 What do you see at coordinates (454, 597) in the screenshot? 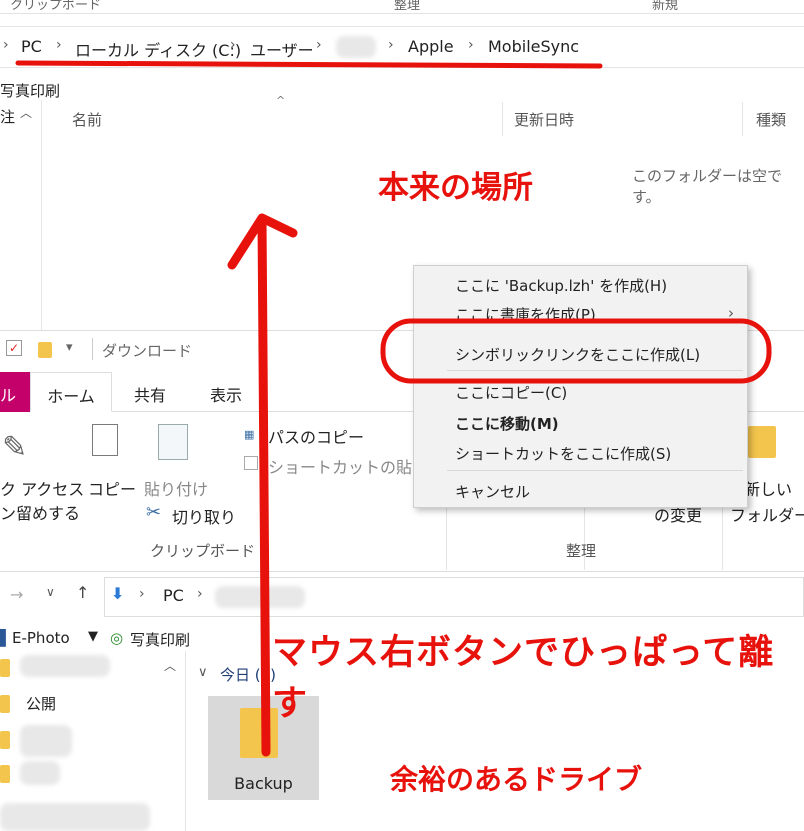
I see `address-field: ⬇ › PC ›` at bounding box center [454, 597].